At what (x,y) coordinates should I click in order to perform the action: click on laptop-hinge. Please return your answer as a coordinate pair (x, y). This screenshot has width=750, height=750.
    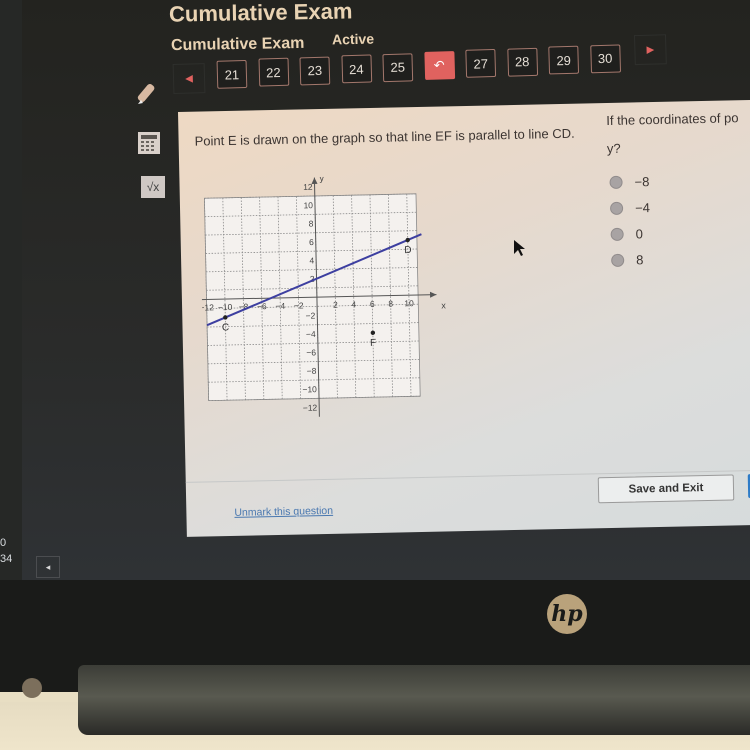
    Looking at the image, I should click on (414, 700).